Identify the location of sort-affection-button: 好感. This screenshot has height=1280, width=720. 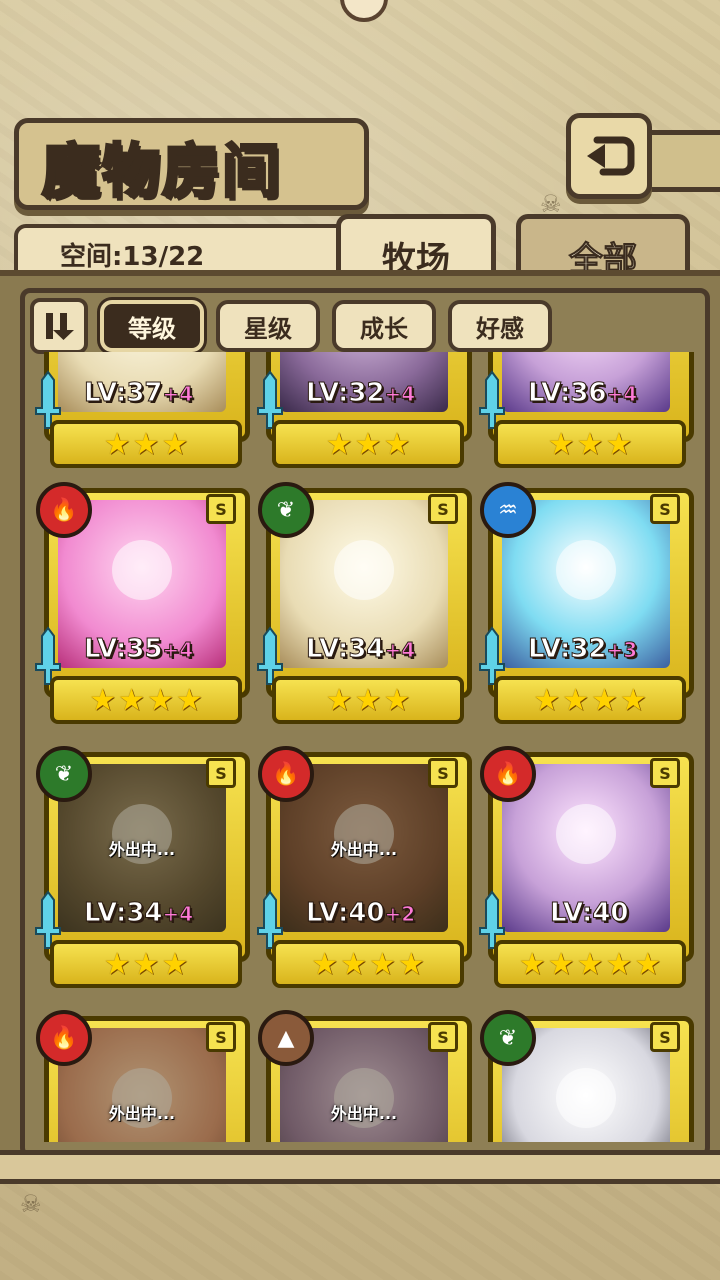
(500, 326).